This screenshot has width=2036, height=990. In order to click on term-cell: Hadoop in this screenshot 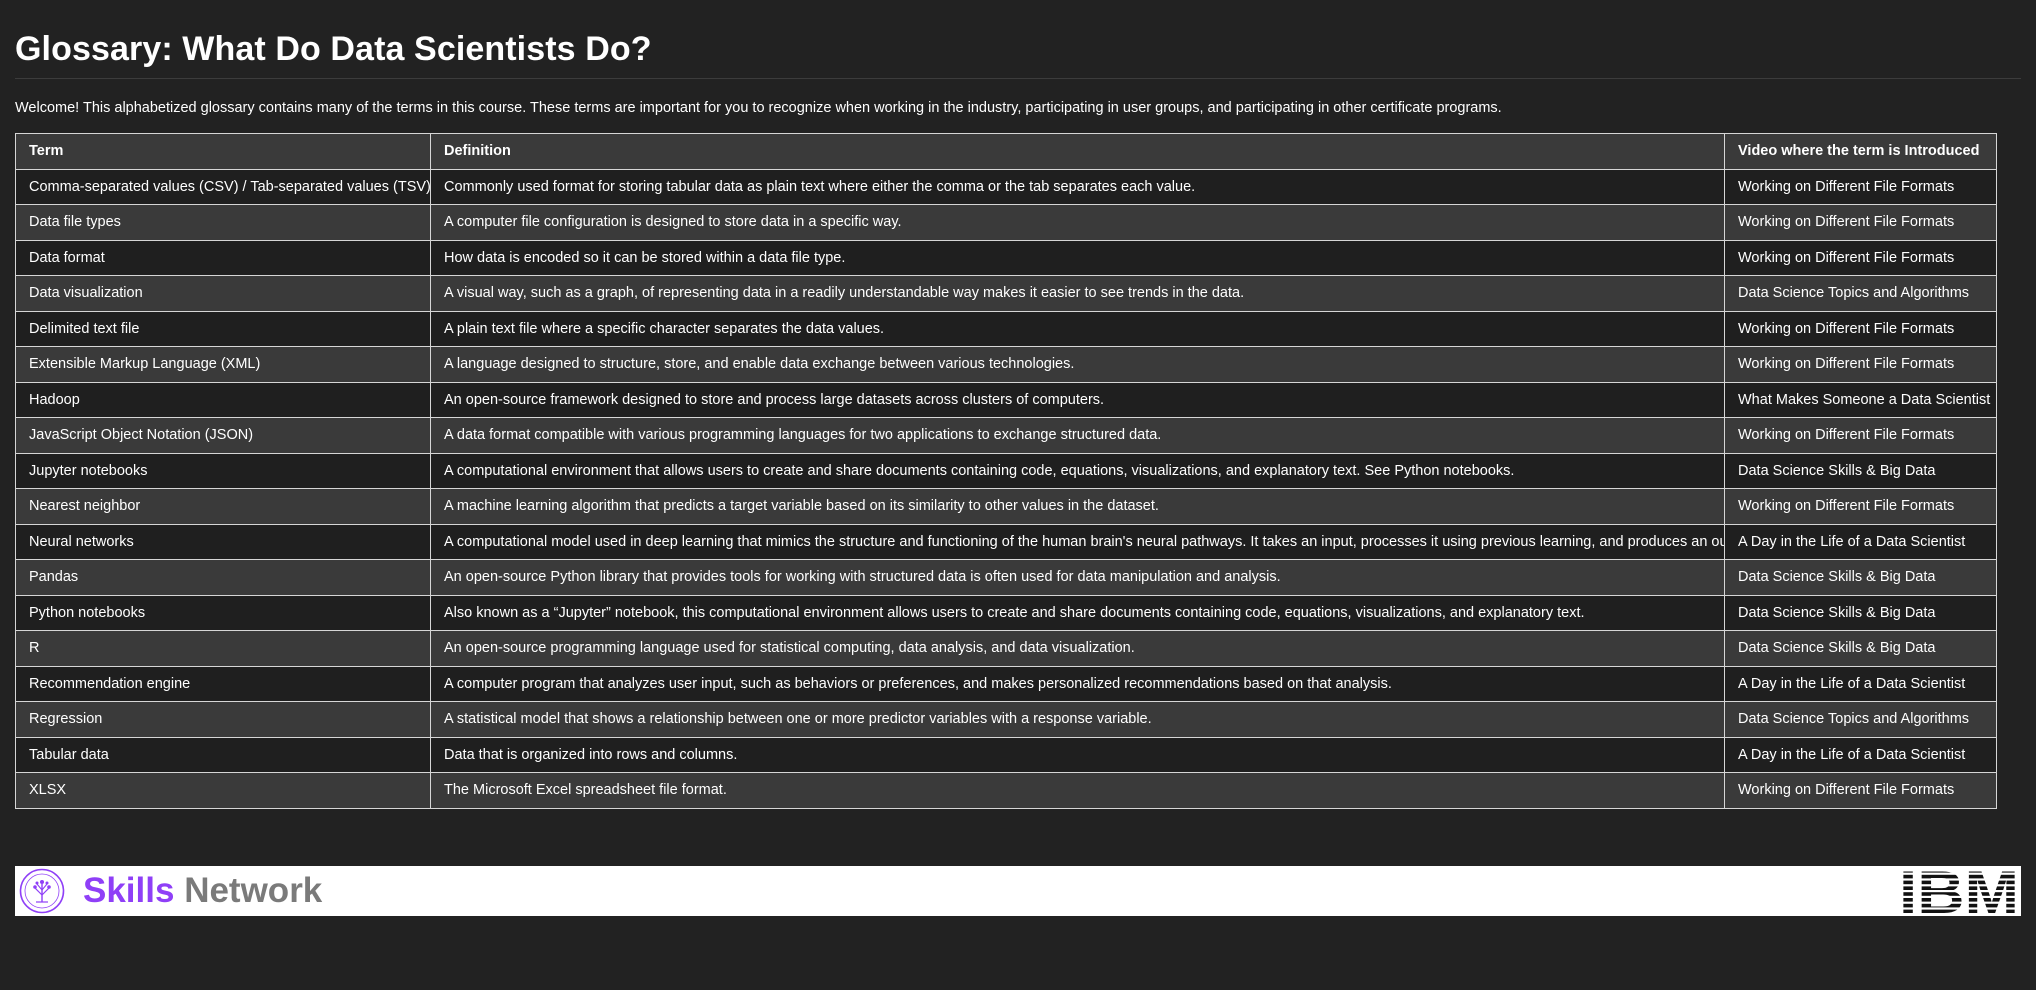, I will do `click(223, 399)`.